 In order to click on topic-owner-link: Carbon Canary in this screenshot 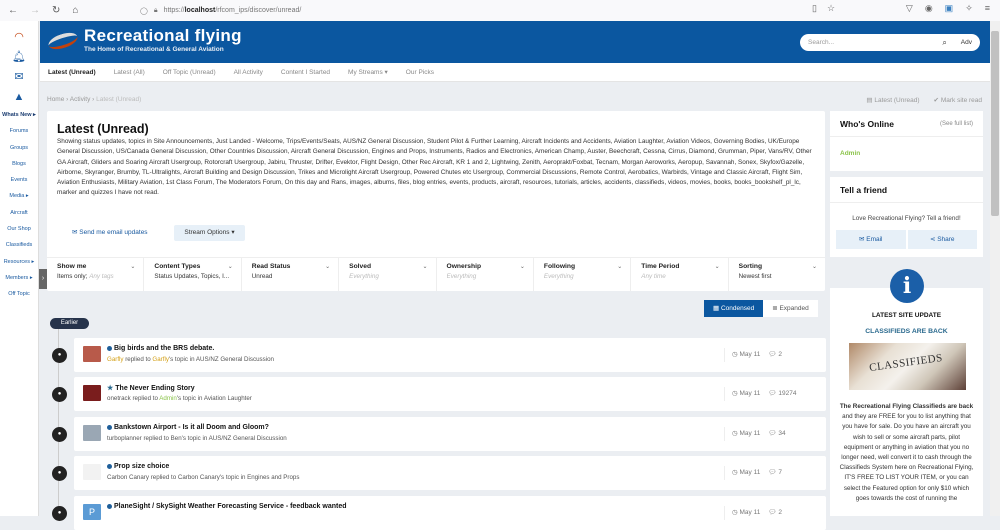, I will do `click(199, 477)`.